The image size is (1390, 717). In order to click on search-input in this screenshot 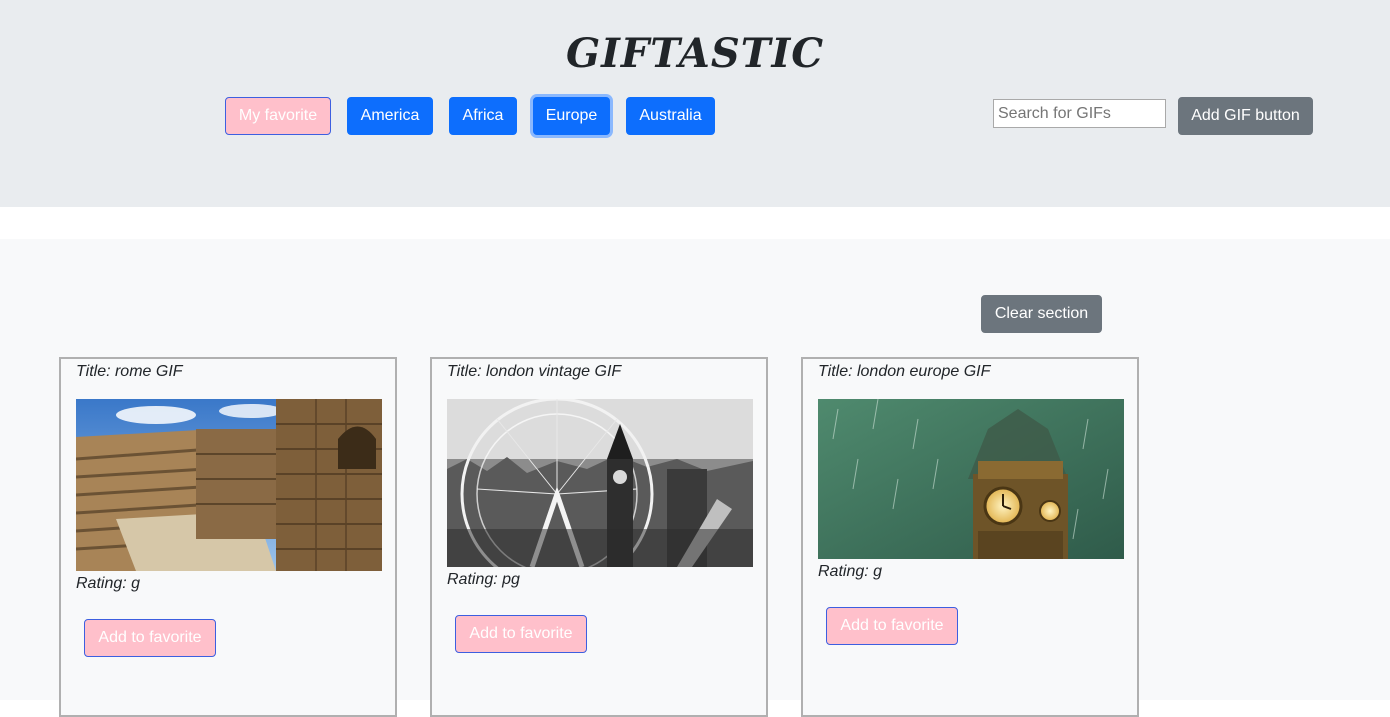, I will do `click(1079, 113)`.